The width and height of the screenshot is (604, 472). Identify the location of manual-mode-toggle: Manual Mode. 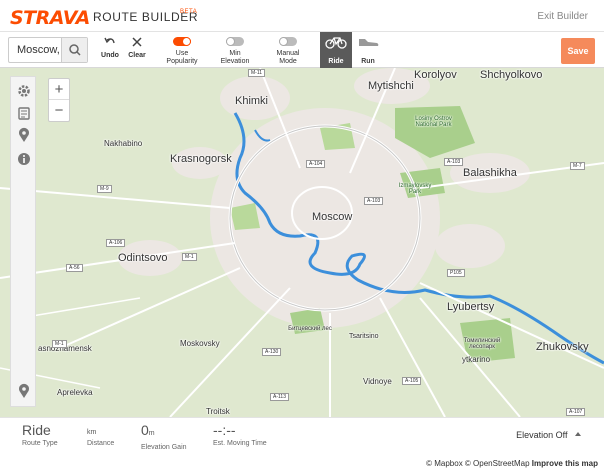
(288, 50).